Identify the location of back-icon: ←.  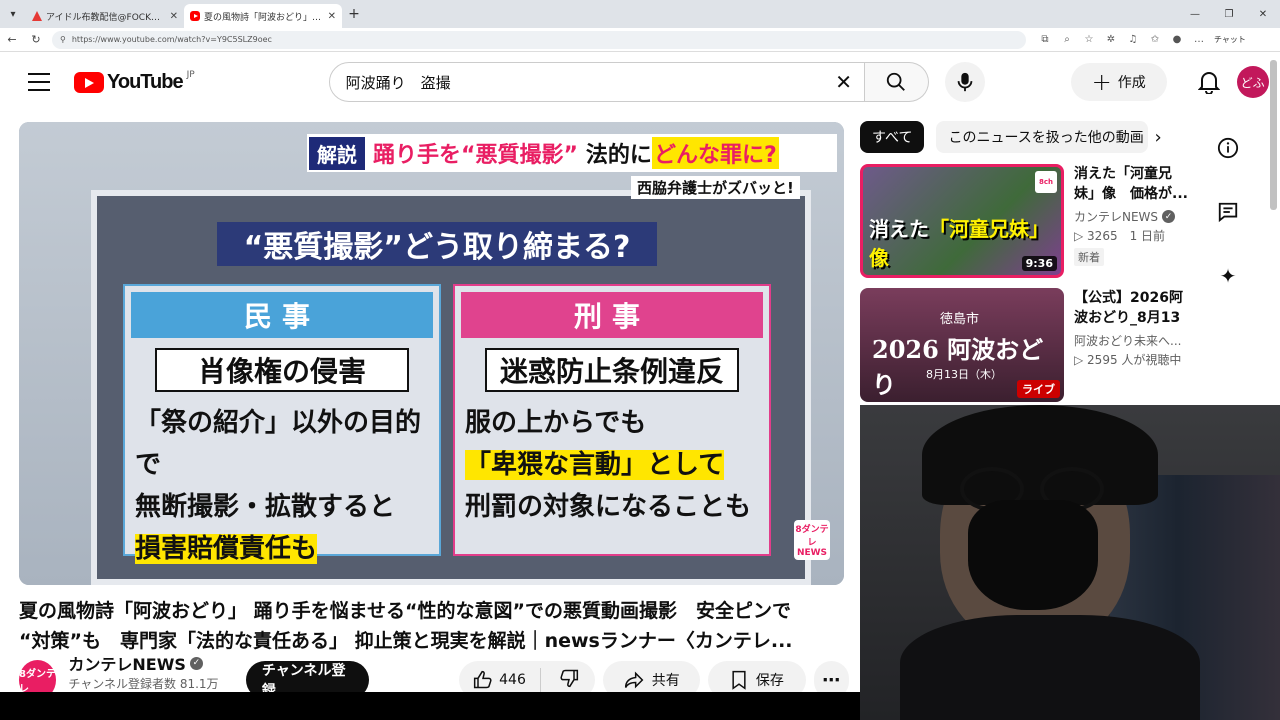
(12, 39).